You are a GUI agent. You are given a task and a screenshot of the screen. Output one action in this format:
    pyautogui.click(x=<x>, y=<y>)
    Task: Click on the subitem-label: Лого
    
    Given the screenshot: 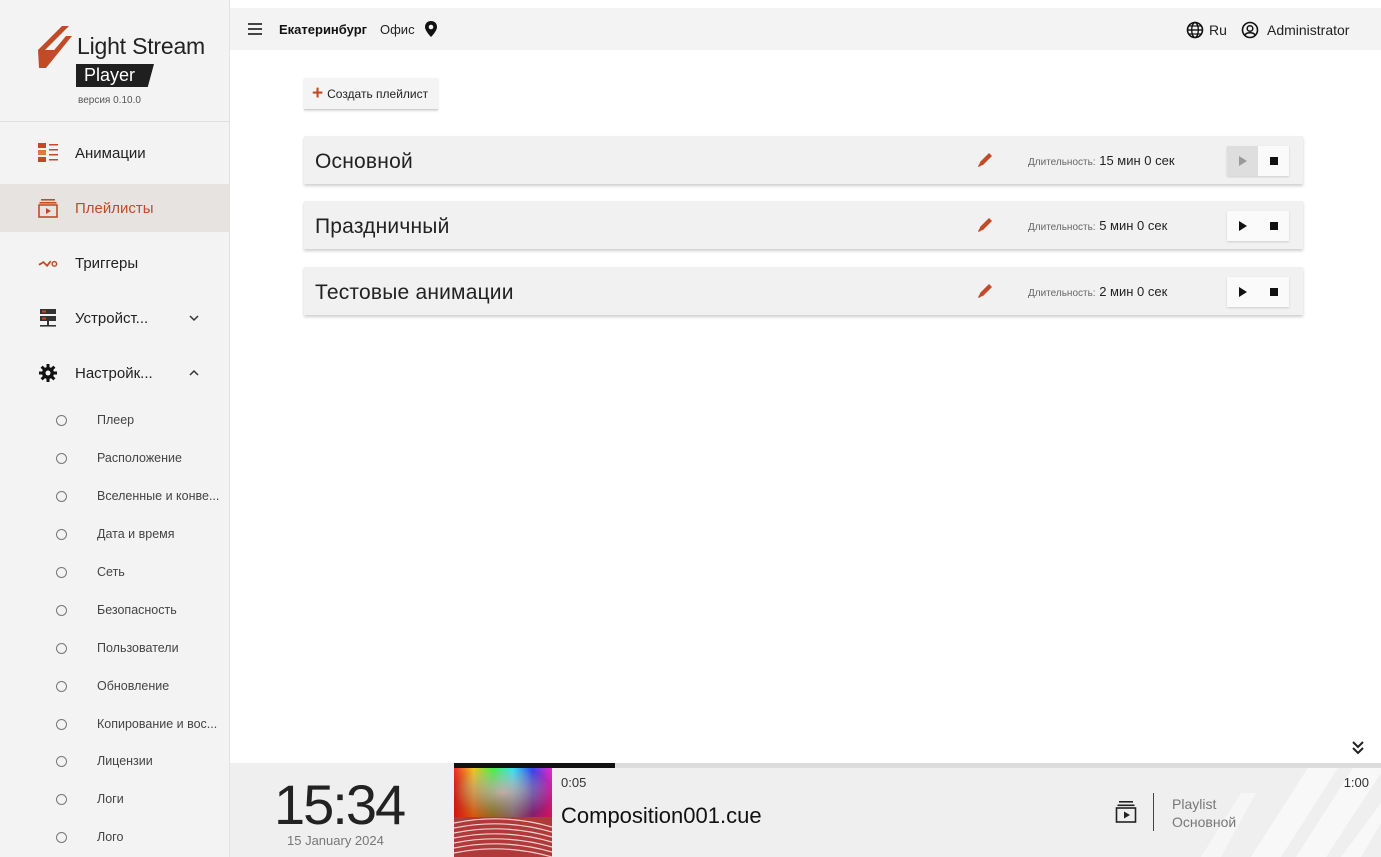 What is the action you would take?
    pyautogui.click(x=110, y=837)
    